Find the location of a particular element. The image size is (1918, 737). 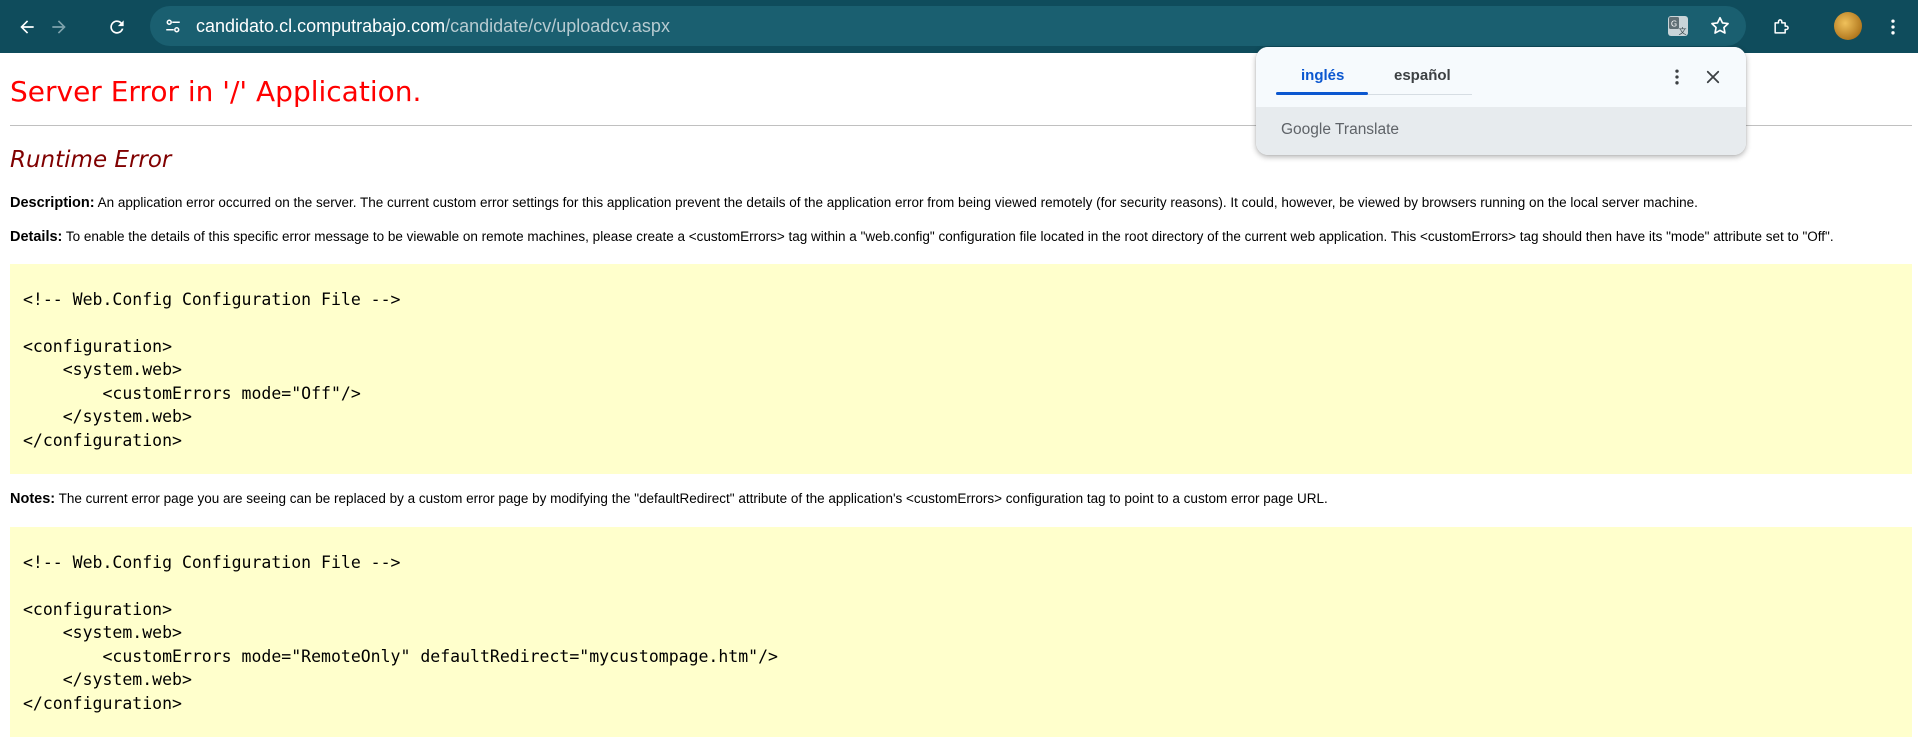

url-host: candidato.cl.computrabajo.com is located at coordinates (321, 26).